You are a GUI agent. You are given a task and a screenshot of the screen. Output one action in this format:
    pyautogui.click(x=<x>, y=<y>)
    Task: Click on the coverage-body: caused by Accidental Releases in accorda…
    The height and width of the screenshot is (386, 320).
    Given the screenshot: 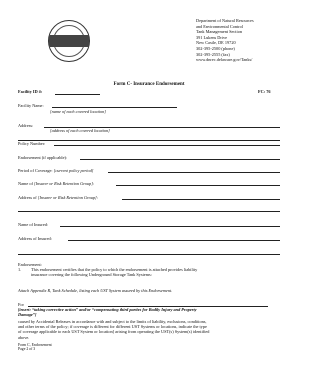 What is the action you would take?
    pyautogui.click(x=113, y=329)
    